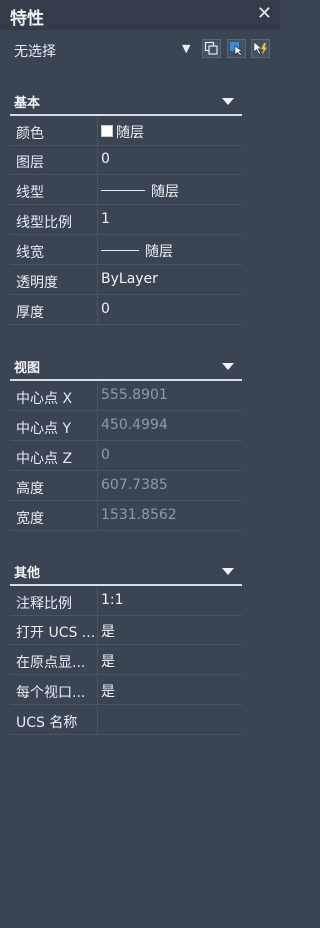 This screenshot has width=320, height=928. I want to click on property-row-color: 颜色 随层, so click(126, 131).